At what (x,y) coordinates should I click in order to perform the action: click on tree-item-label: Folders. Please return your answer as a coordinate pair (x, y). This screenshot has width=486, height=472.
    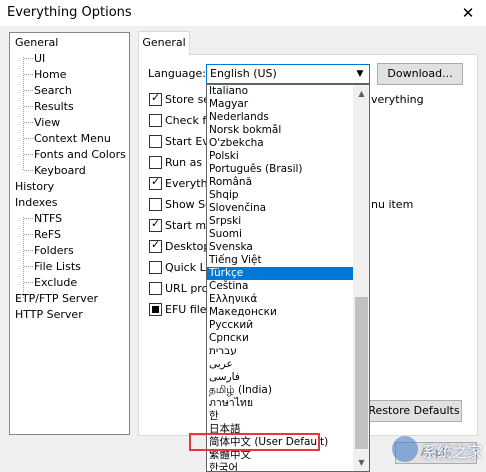
    Looking at the image, I should click on (54, 250).